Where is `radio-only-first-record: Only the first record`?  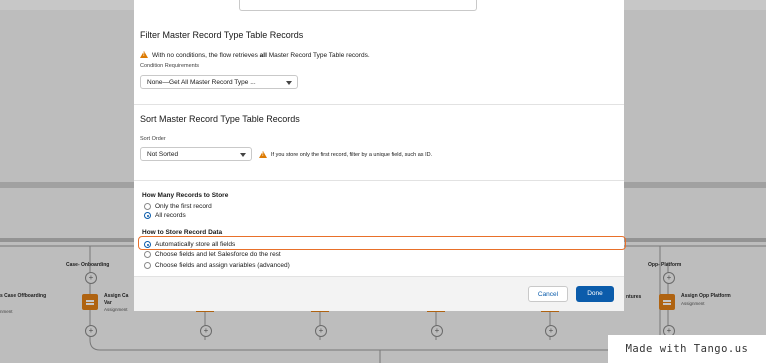 radio-only-first-record: Only the first record is located at coordinates (178, 206).